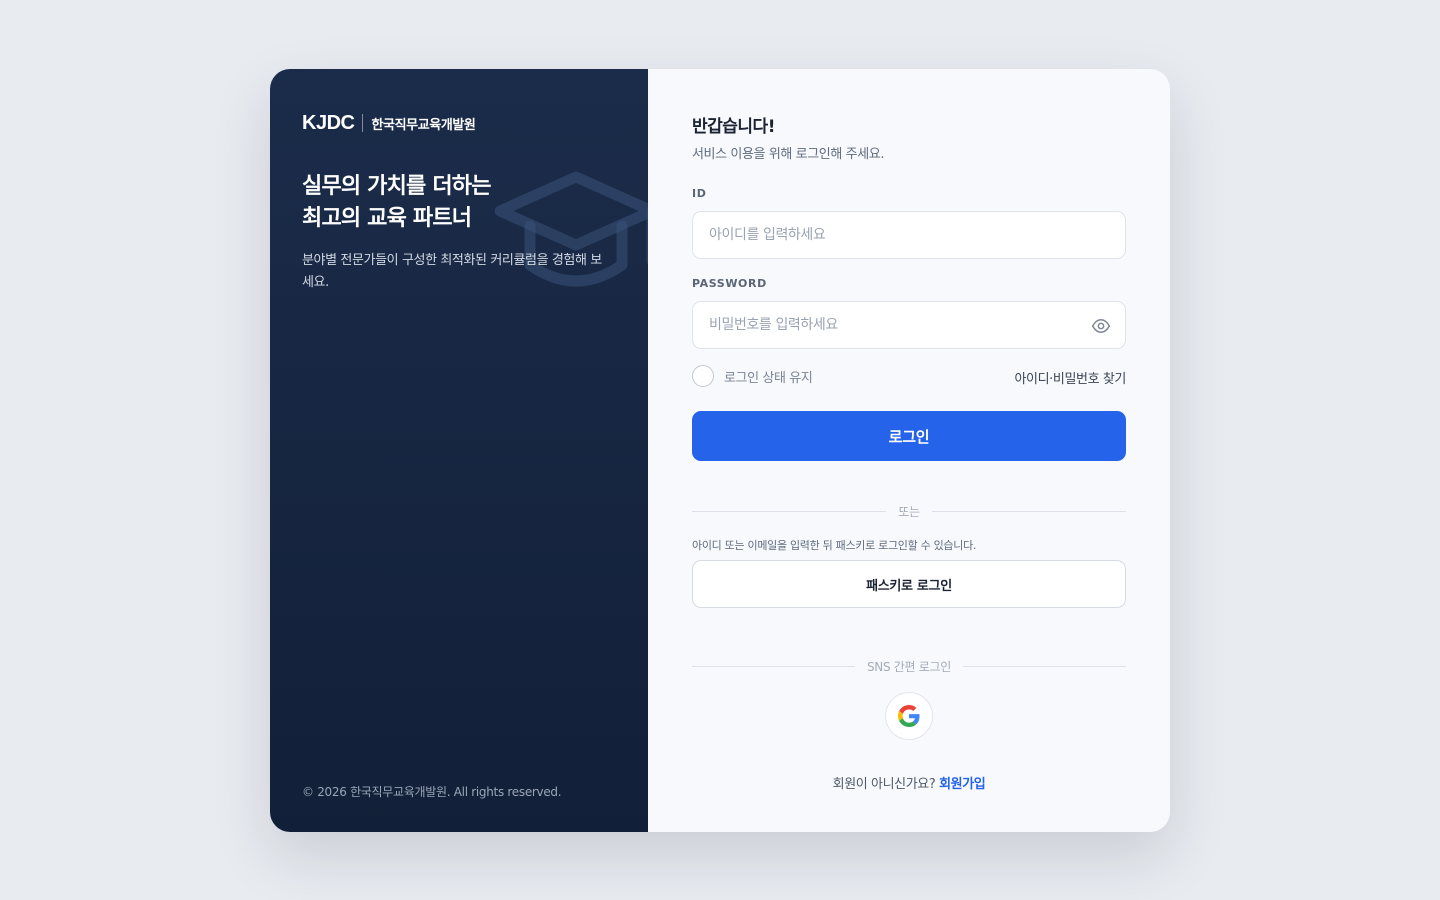 The height and width of the screenshot is (900, 1440). I want to click on id-field-wrapper, so click(909, 235).